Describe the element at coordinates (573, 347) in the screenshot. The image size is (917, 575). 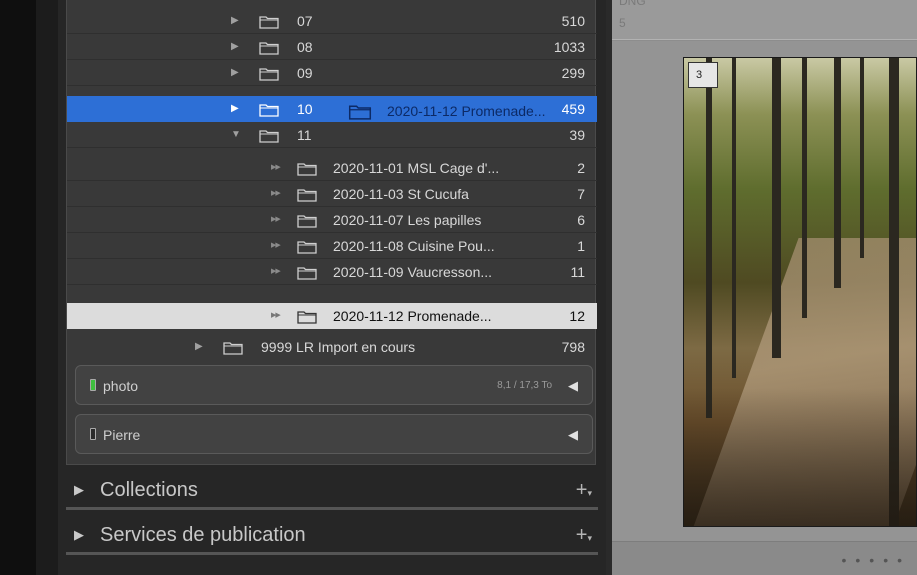
I see `folder-count: 798` at that location.